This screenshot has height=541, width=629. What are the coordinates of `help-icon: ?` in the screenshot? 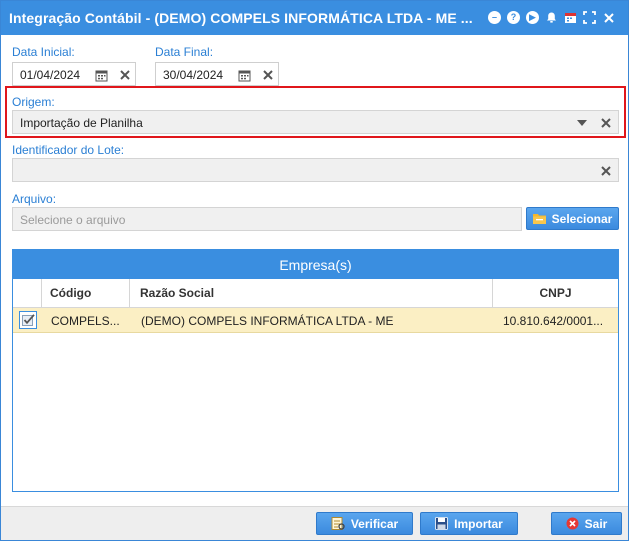 It's located at (513, 17).